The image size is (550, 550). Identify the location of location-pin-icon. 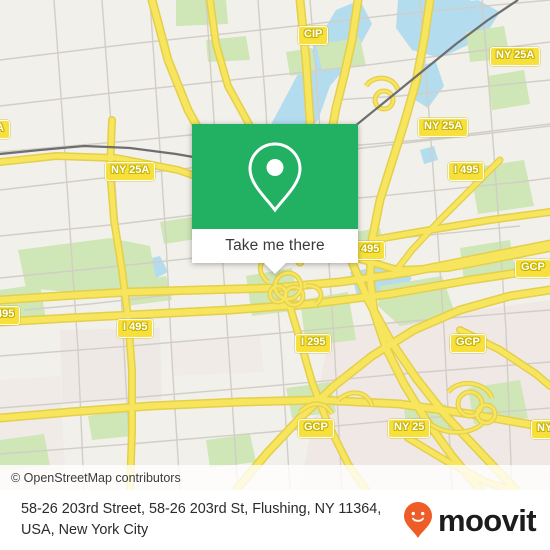
(275, 176).